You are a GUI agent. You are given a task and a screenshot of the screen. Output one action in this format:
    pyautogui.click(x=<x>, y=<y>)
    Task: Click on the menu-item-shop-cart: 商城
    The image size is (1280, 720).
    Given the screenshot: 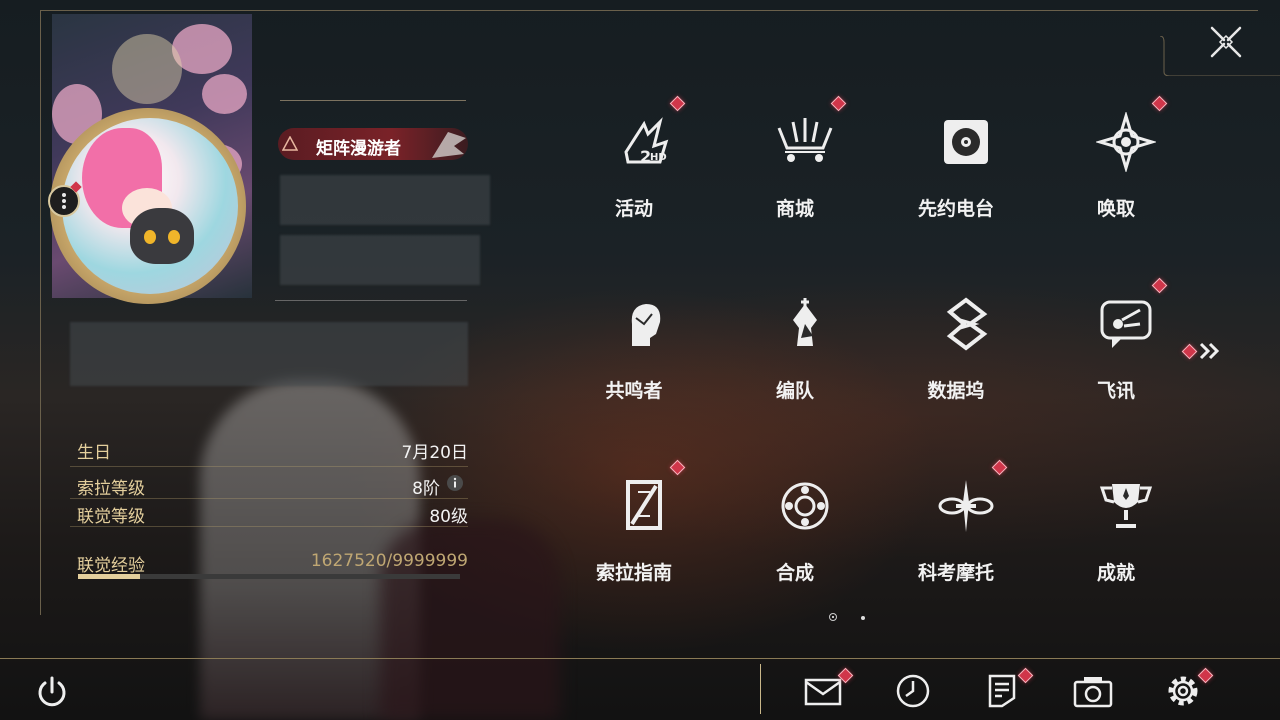 What is the action you would take?
    pyautogui.click(x=805, y=162)
    